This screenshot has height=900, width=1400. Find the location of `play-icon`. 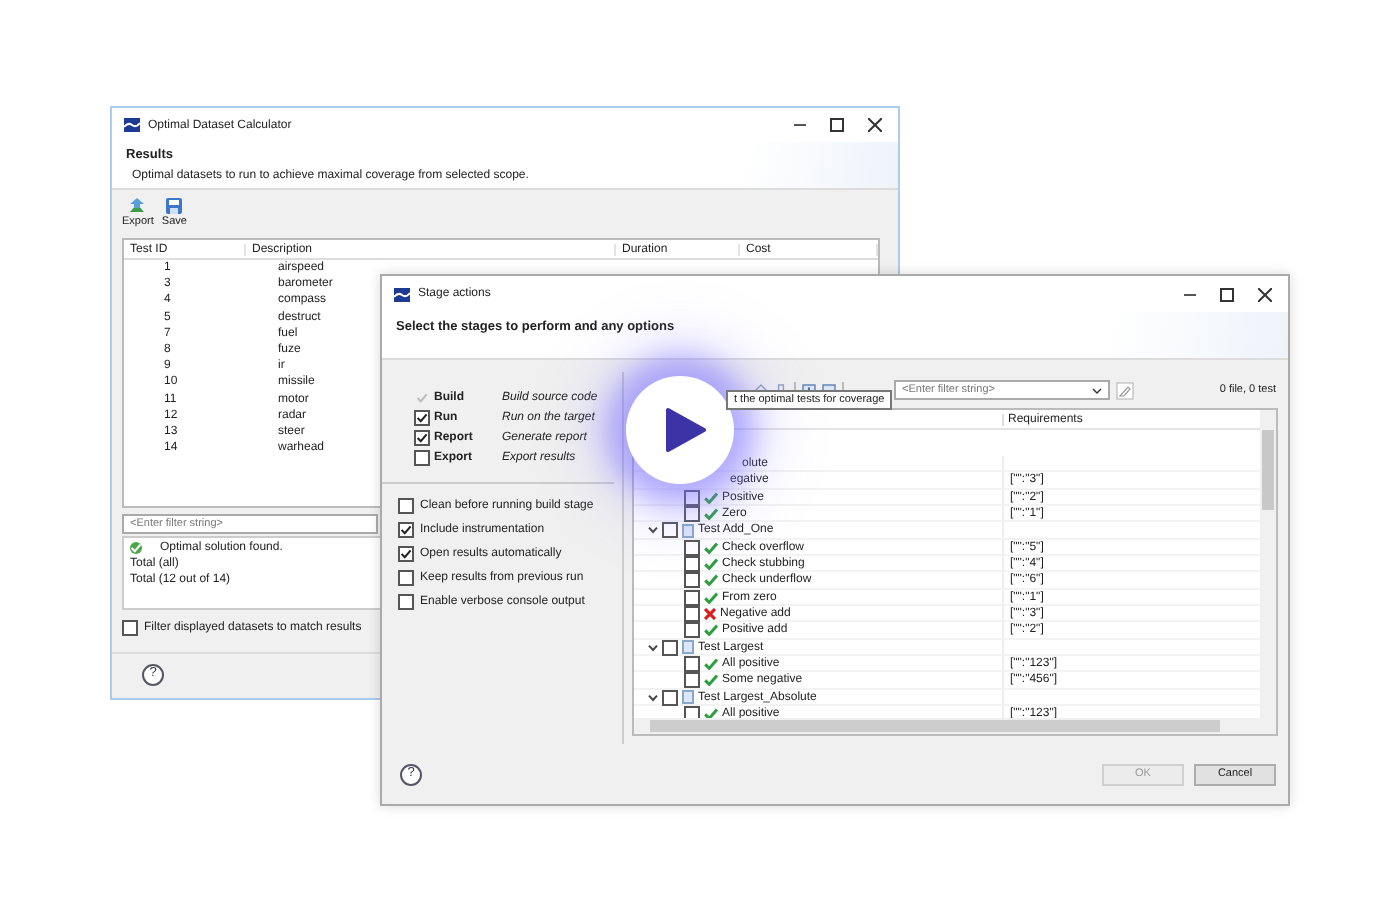

play-icon is located at coordinates (685, 430).